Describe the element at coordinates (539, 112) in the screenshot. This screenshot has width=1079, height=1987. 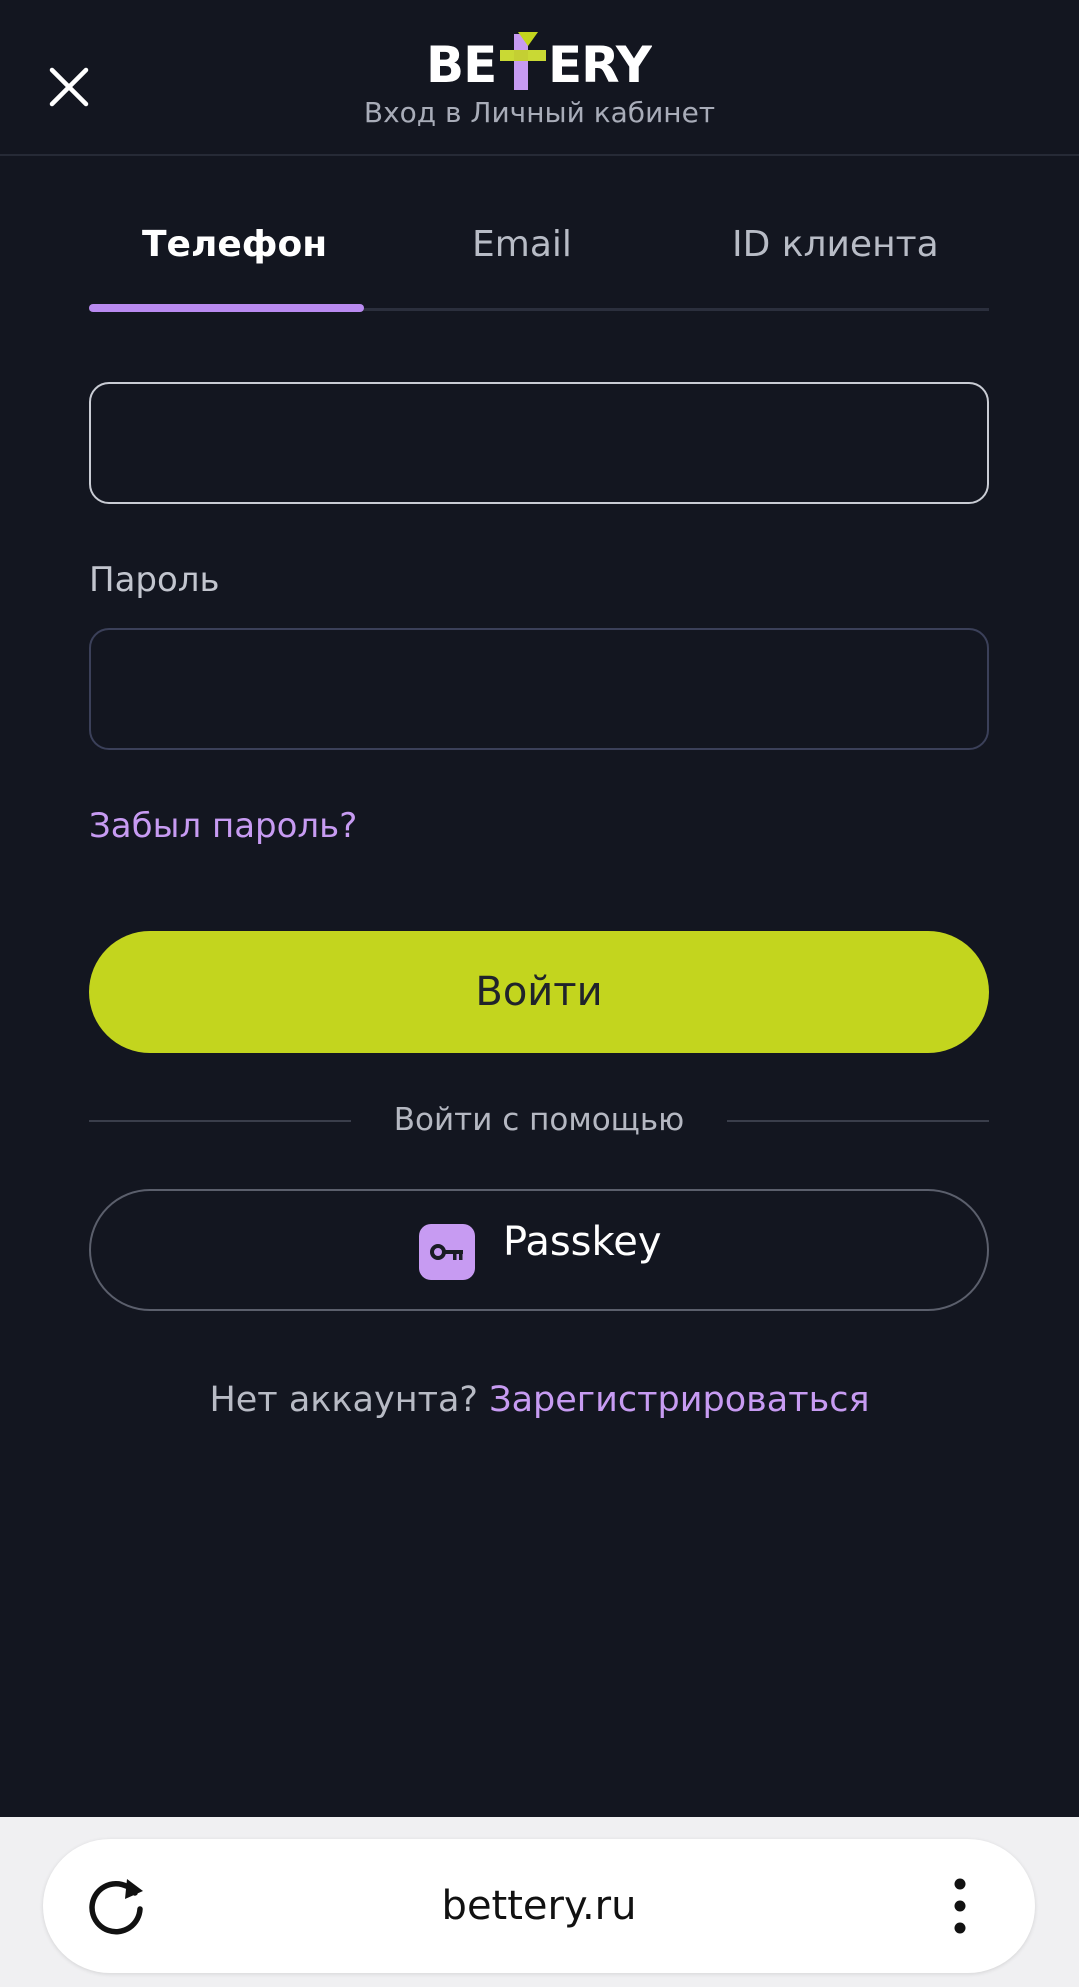
I see `page-subtitle: Вход в Личный кабинет` at that location.